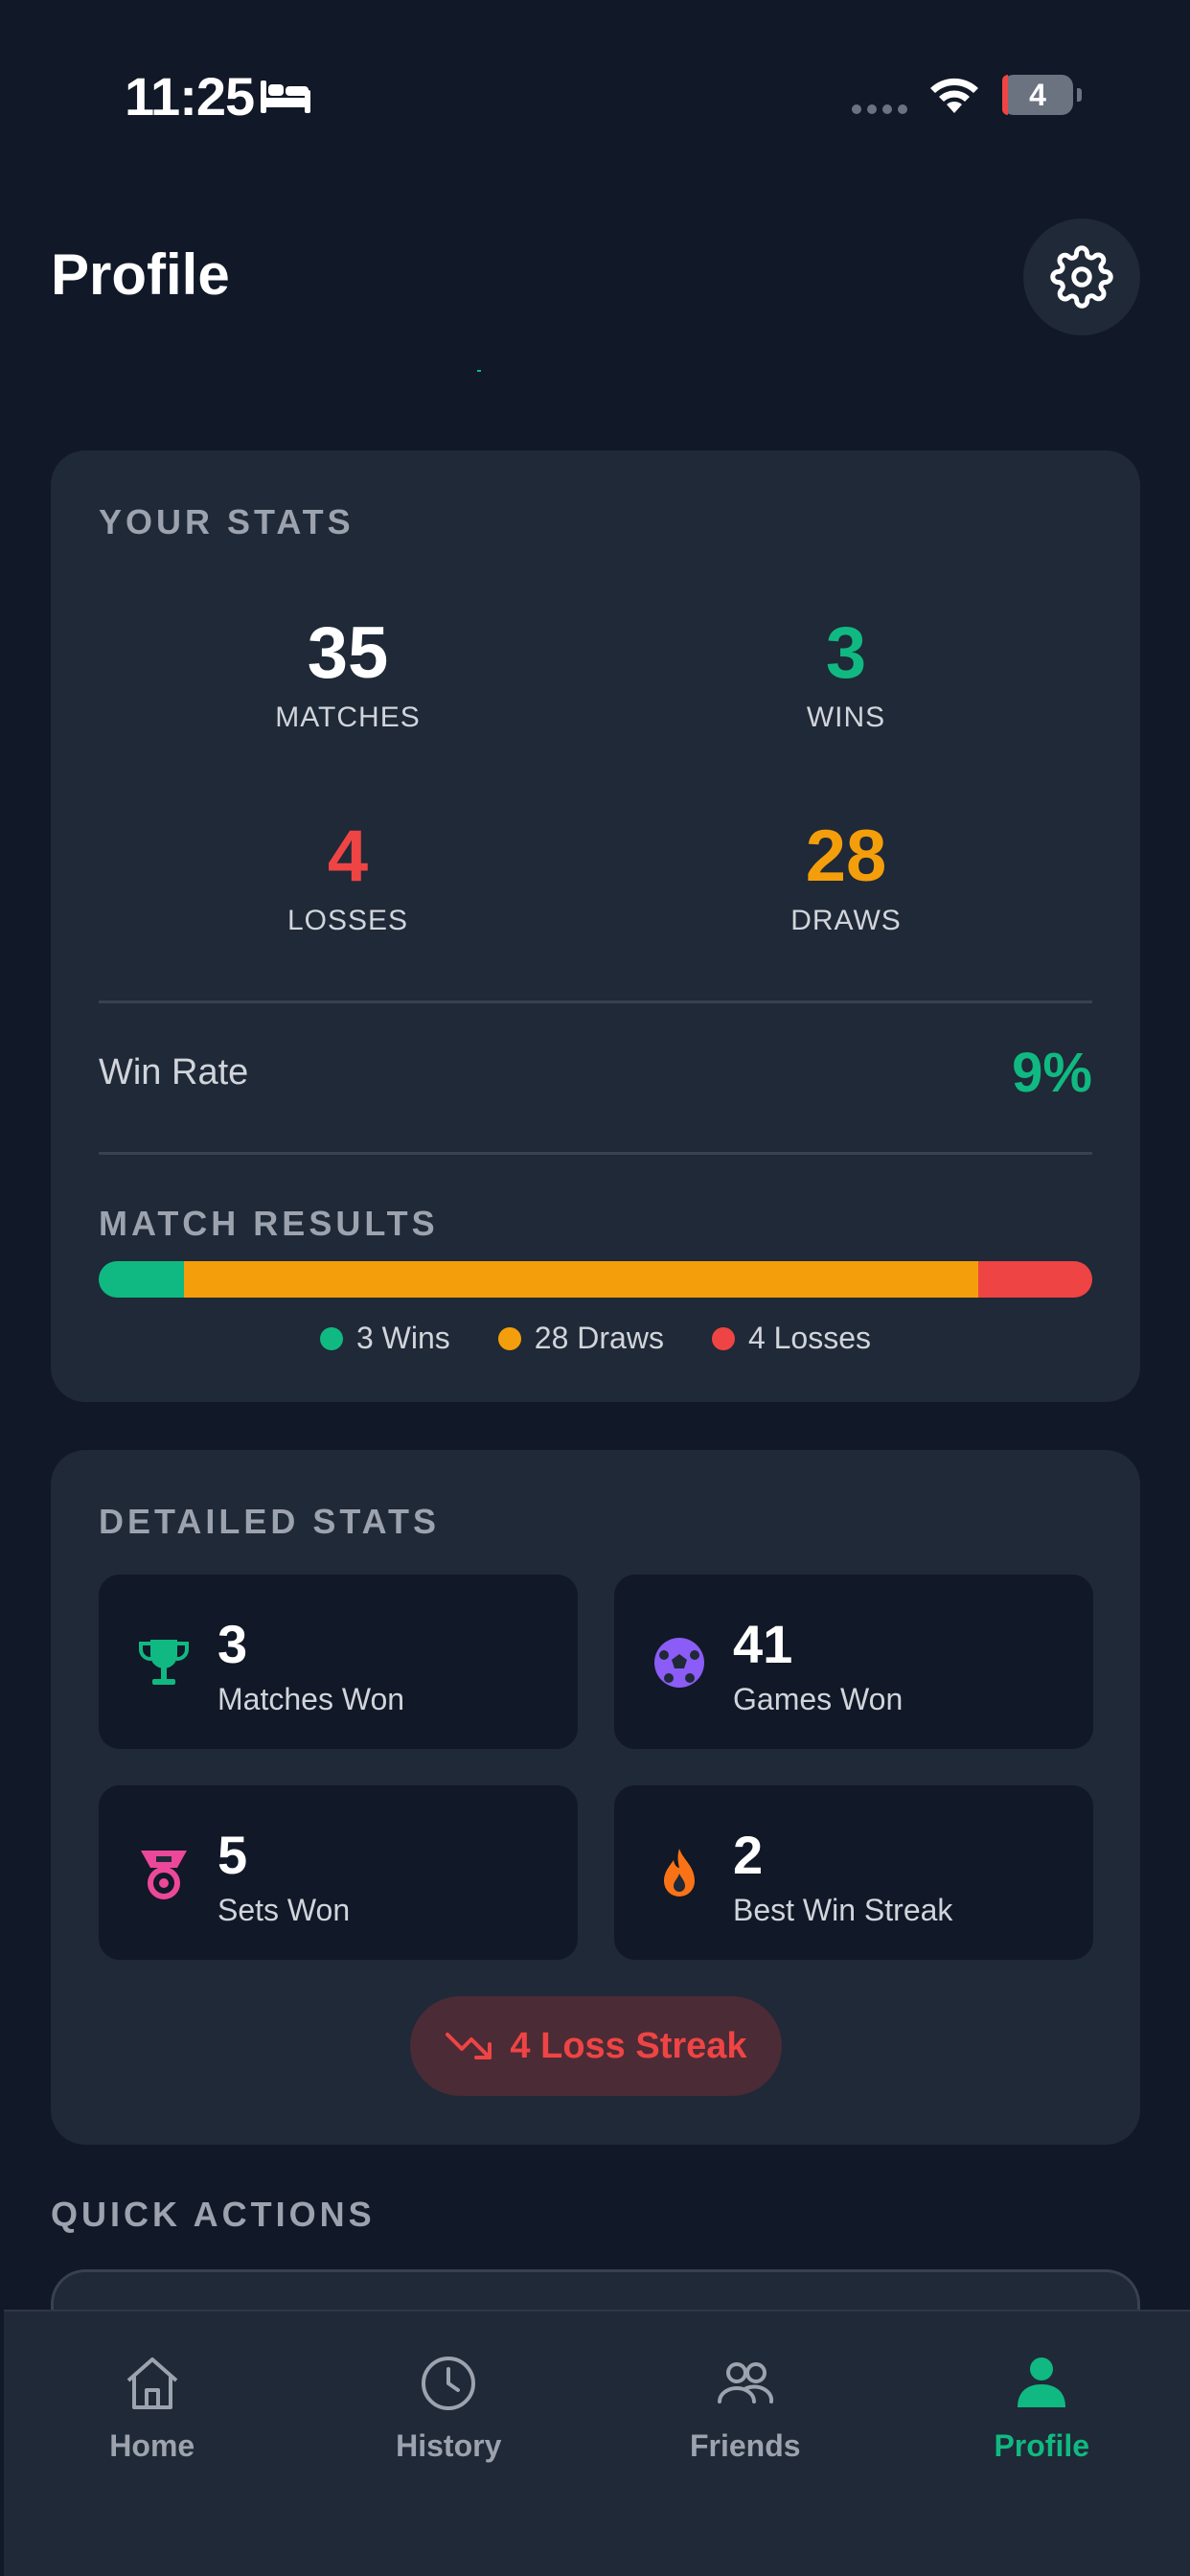  Describe the element at coordinates (479, 371) in the screenshot. I see `decorative-dot` at that location.